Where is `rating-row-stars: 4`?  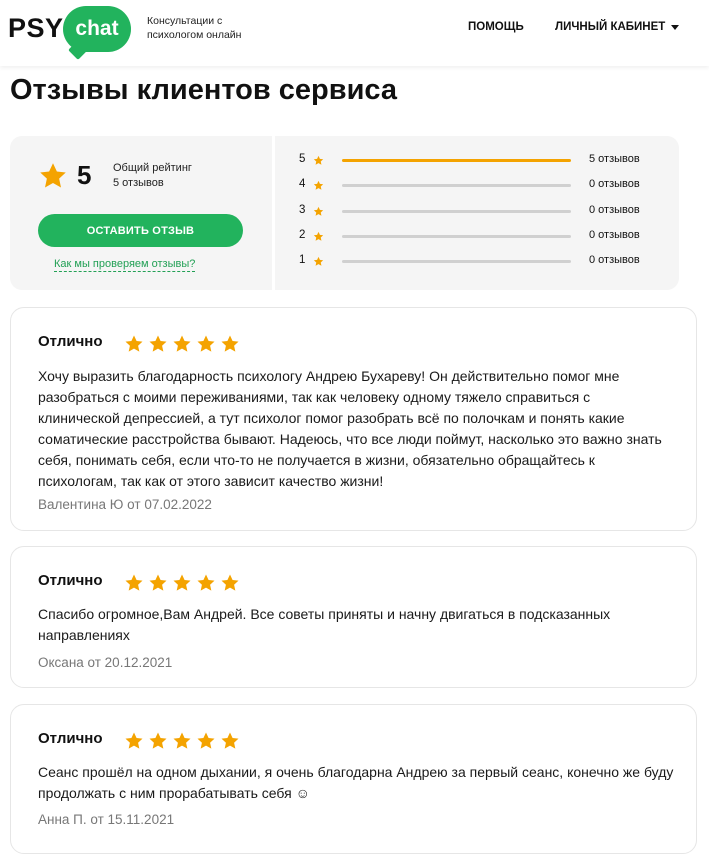
rating-row-stars: 4 is located at coordinates (302, 184).